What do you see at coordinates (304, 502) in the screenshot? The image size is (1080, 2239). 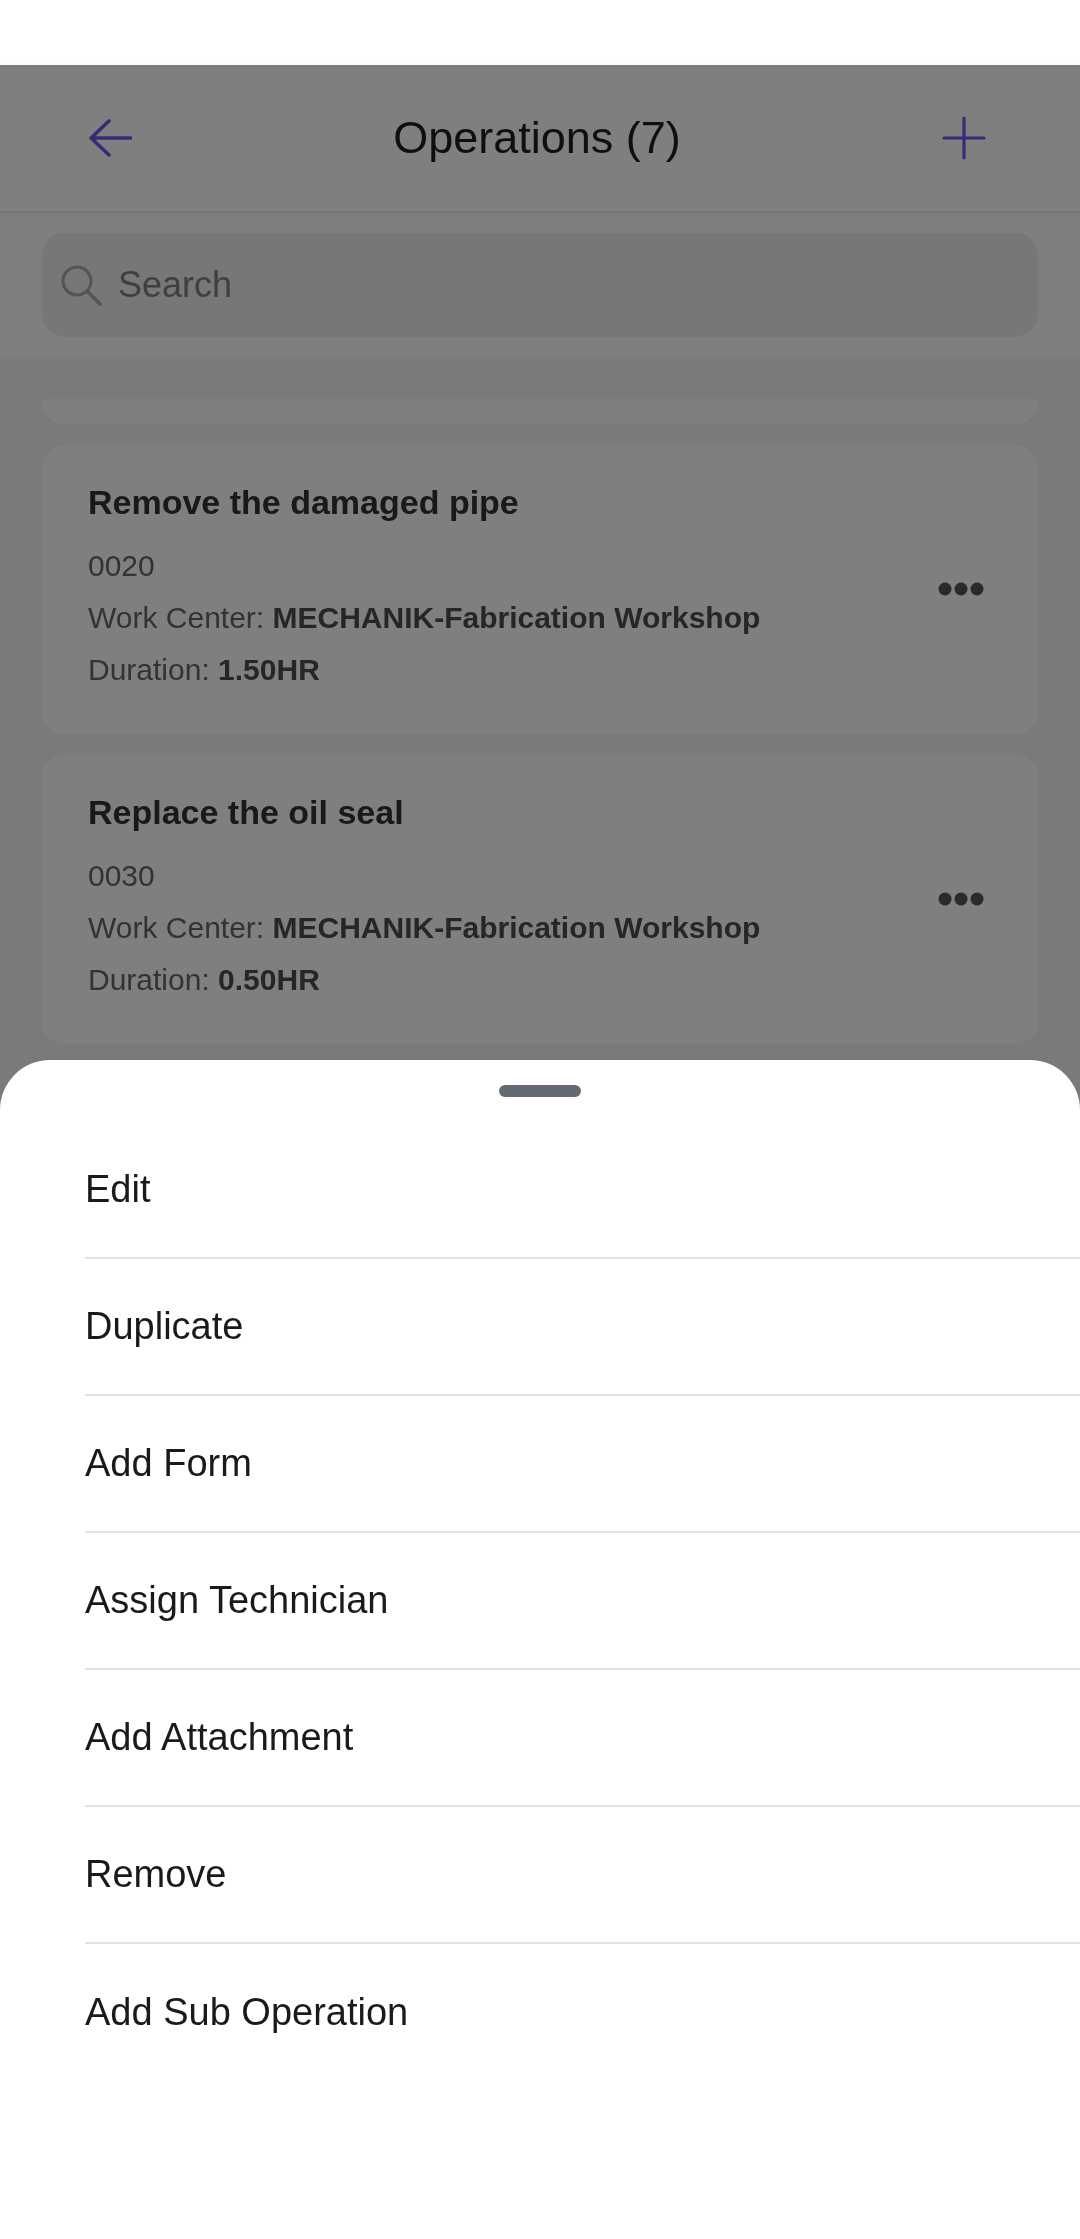 I see `operation-title: Remove the damaged pipe` at bounding box center [304, 502].